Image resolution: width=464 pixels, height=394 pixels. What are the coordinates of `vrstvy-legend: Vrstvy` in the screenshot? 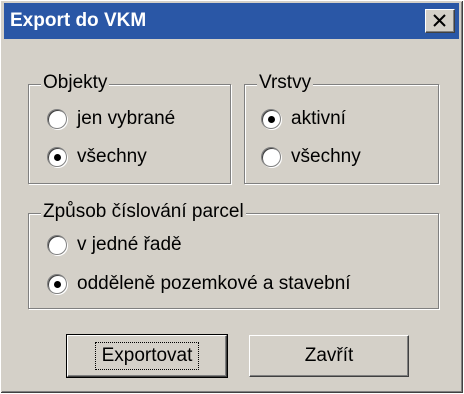 It's located at (285, 82).